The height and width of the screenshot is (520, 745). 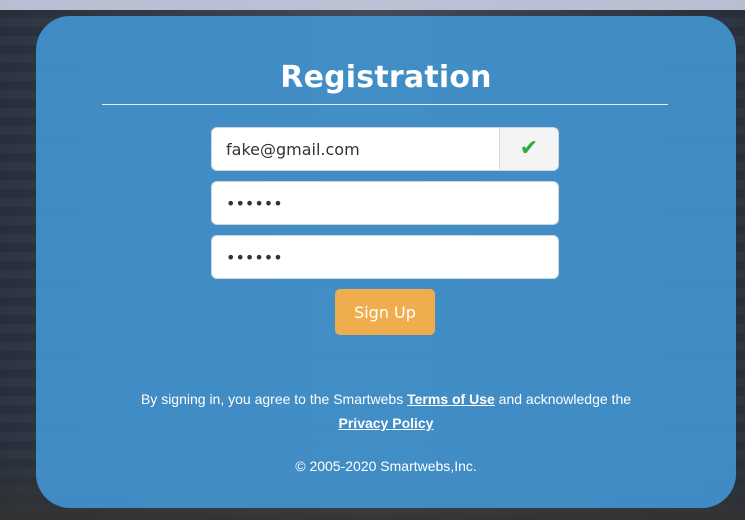 I want to click on terms-of-use-link: Terms of Use, so click(x=451, y=399).